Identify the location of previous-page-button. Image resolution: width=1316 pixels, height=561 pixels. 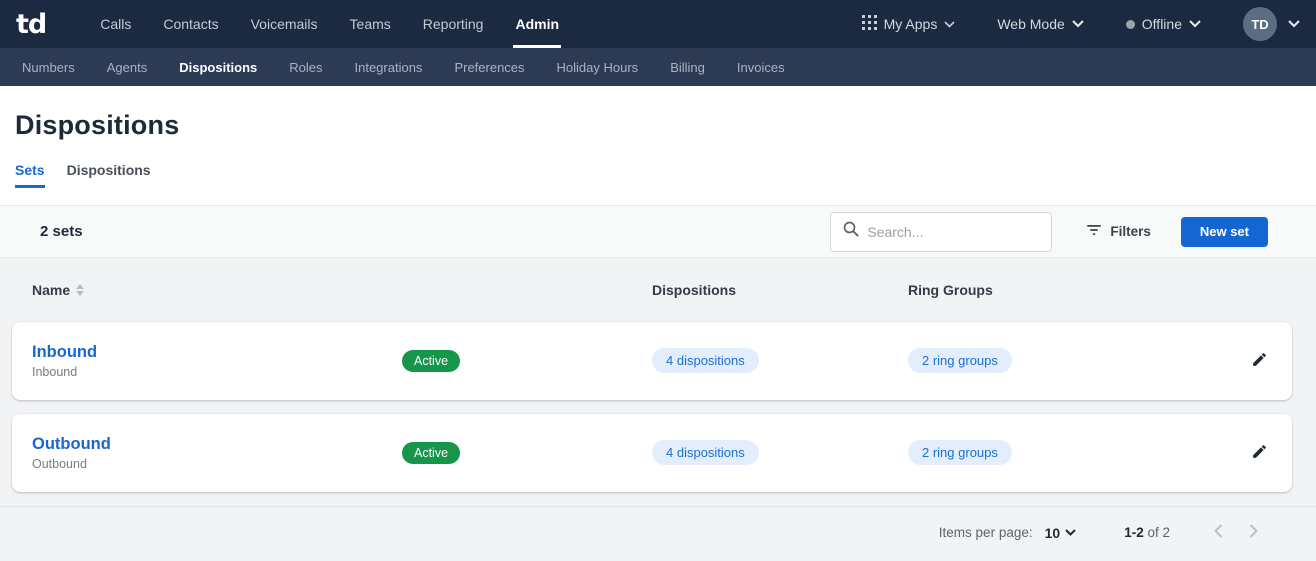
(1218, 532).